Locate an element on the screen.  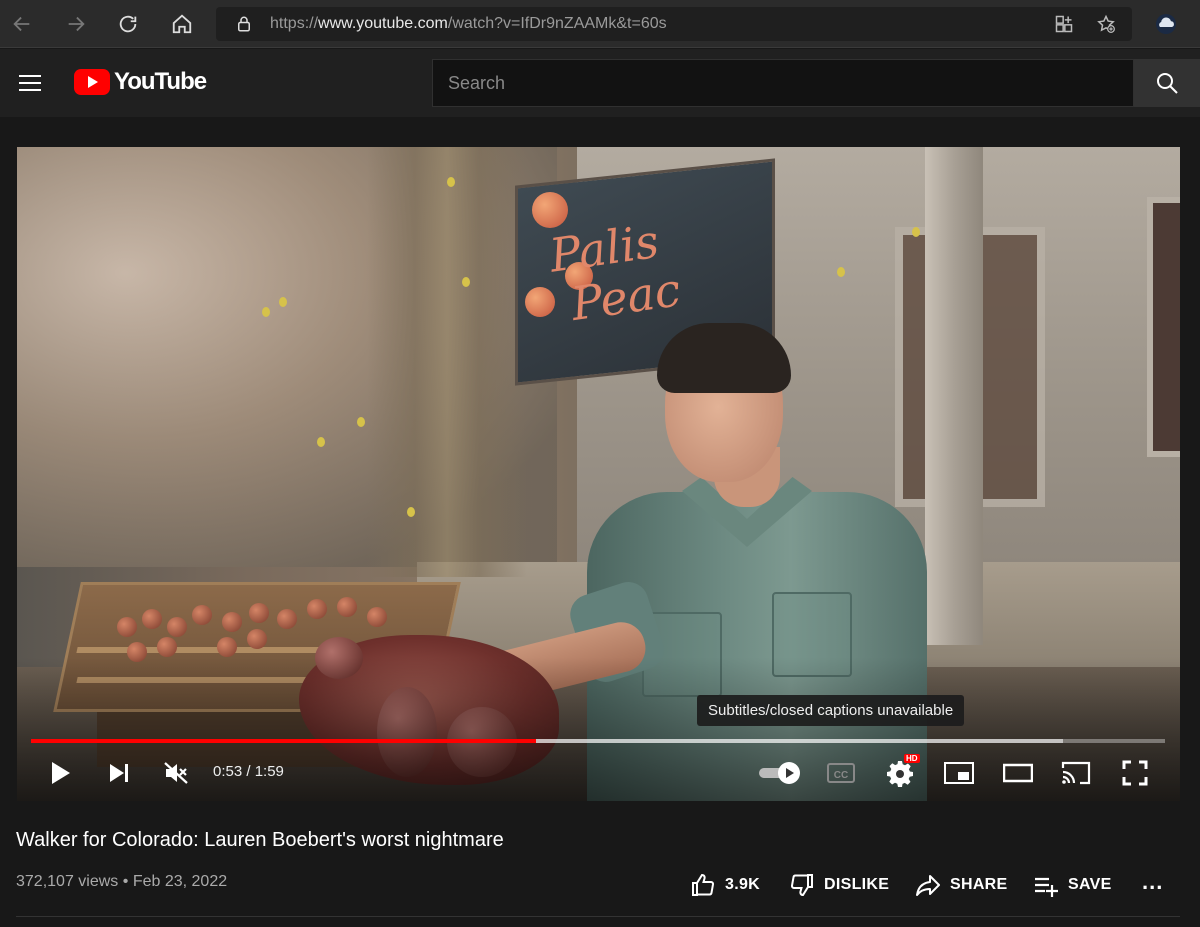
theater-mode-icon is located at coordinates (1018, 773).